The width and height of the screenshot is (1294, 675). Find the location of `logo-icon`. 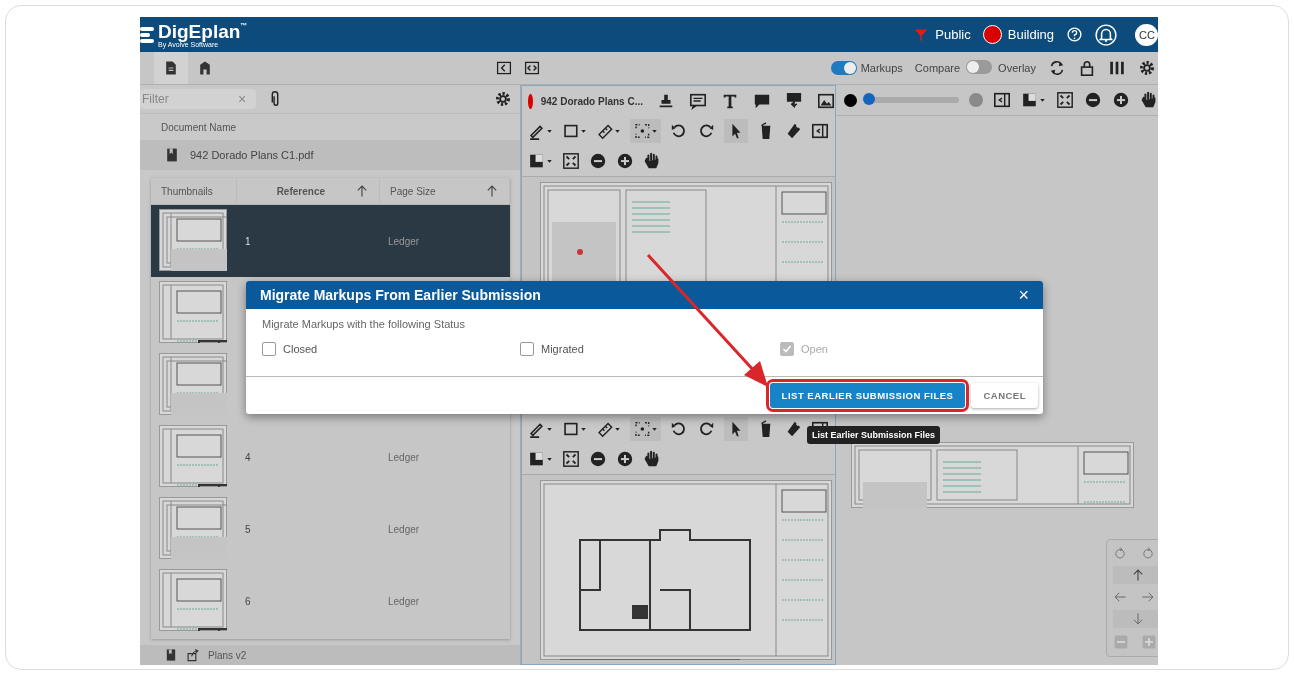

logo-icon is located at coordinates (147, 34).